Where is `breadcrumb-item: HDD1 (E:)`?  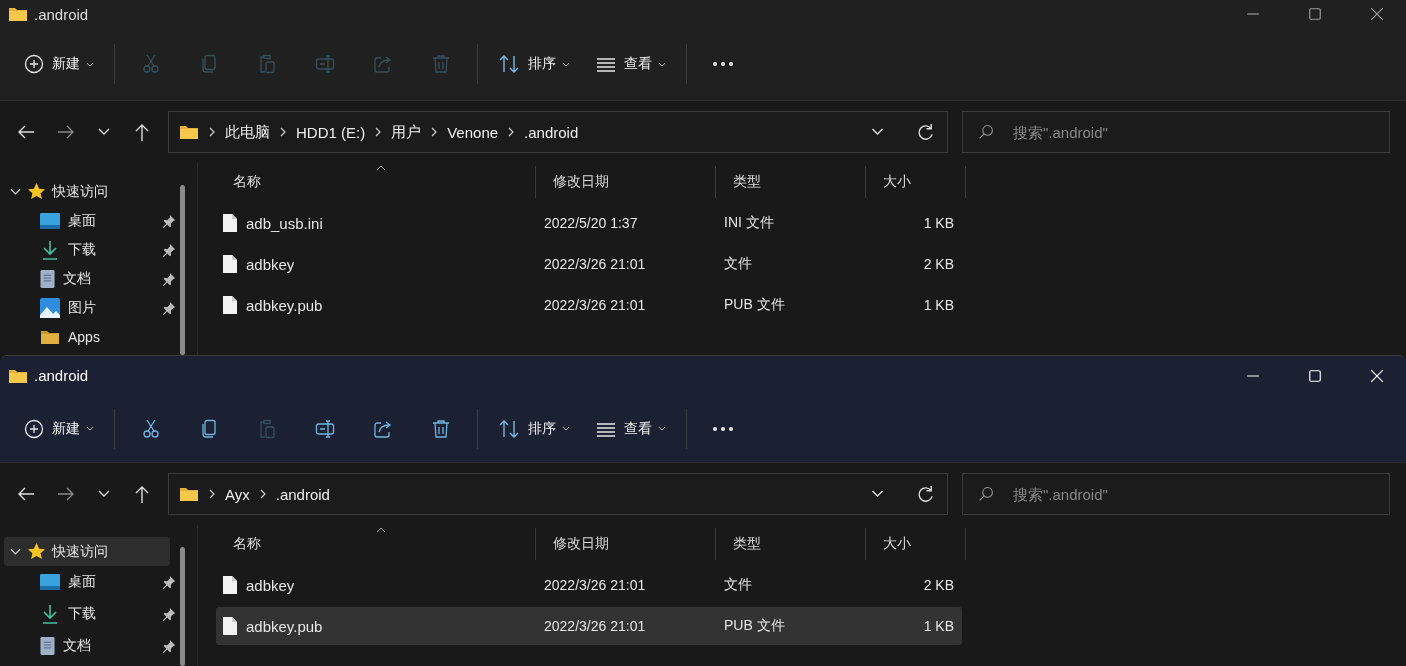
breadcrumb-item: HDD1 (E:) is located at coordinates (331, 132).